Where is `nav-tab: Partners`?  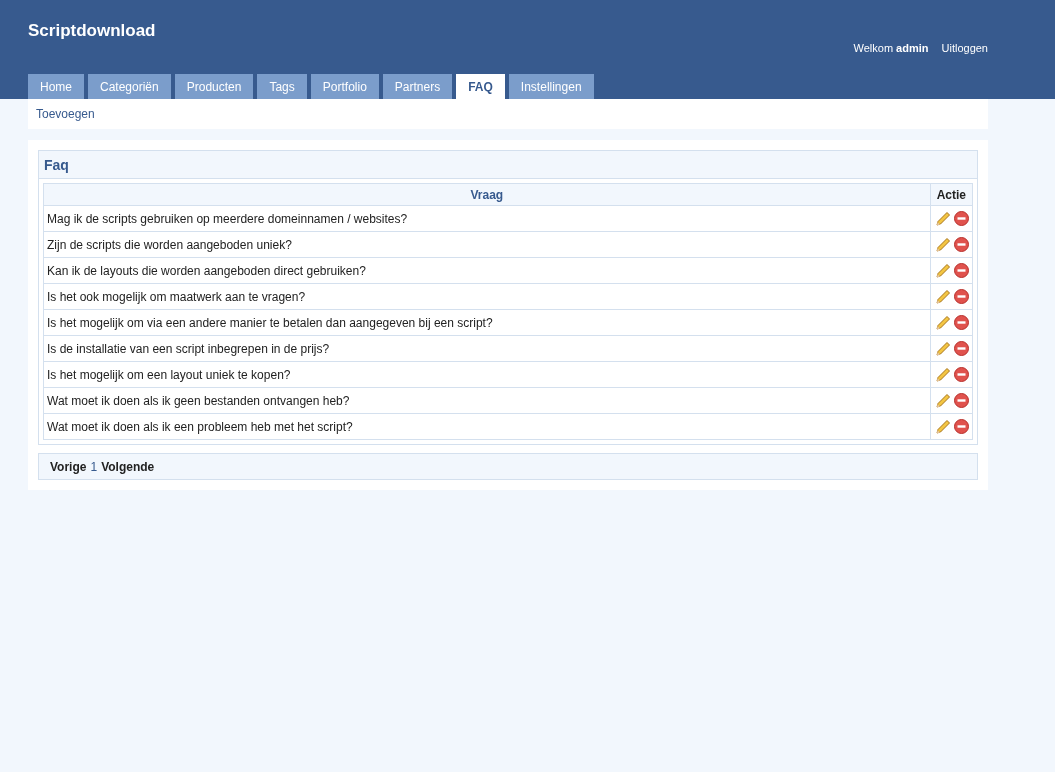
nav-tab: Partners is located at coordinates (417, 86).